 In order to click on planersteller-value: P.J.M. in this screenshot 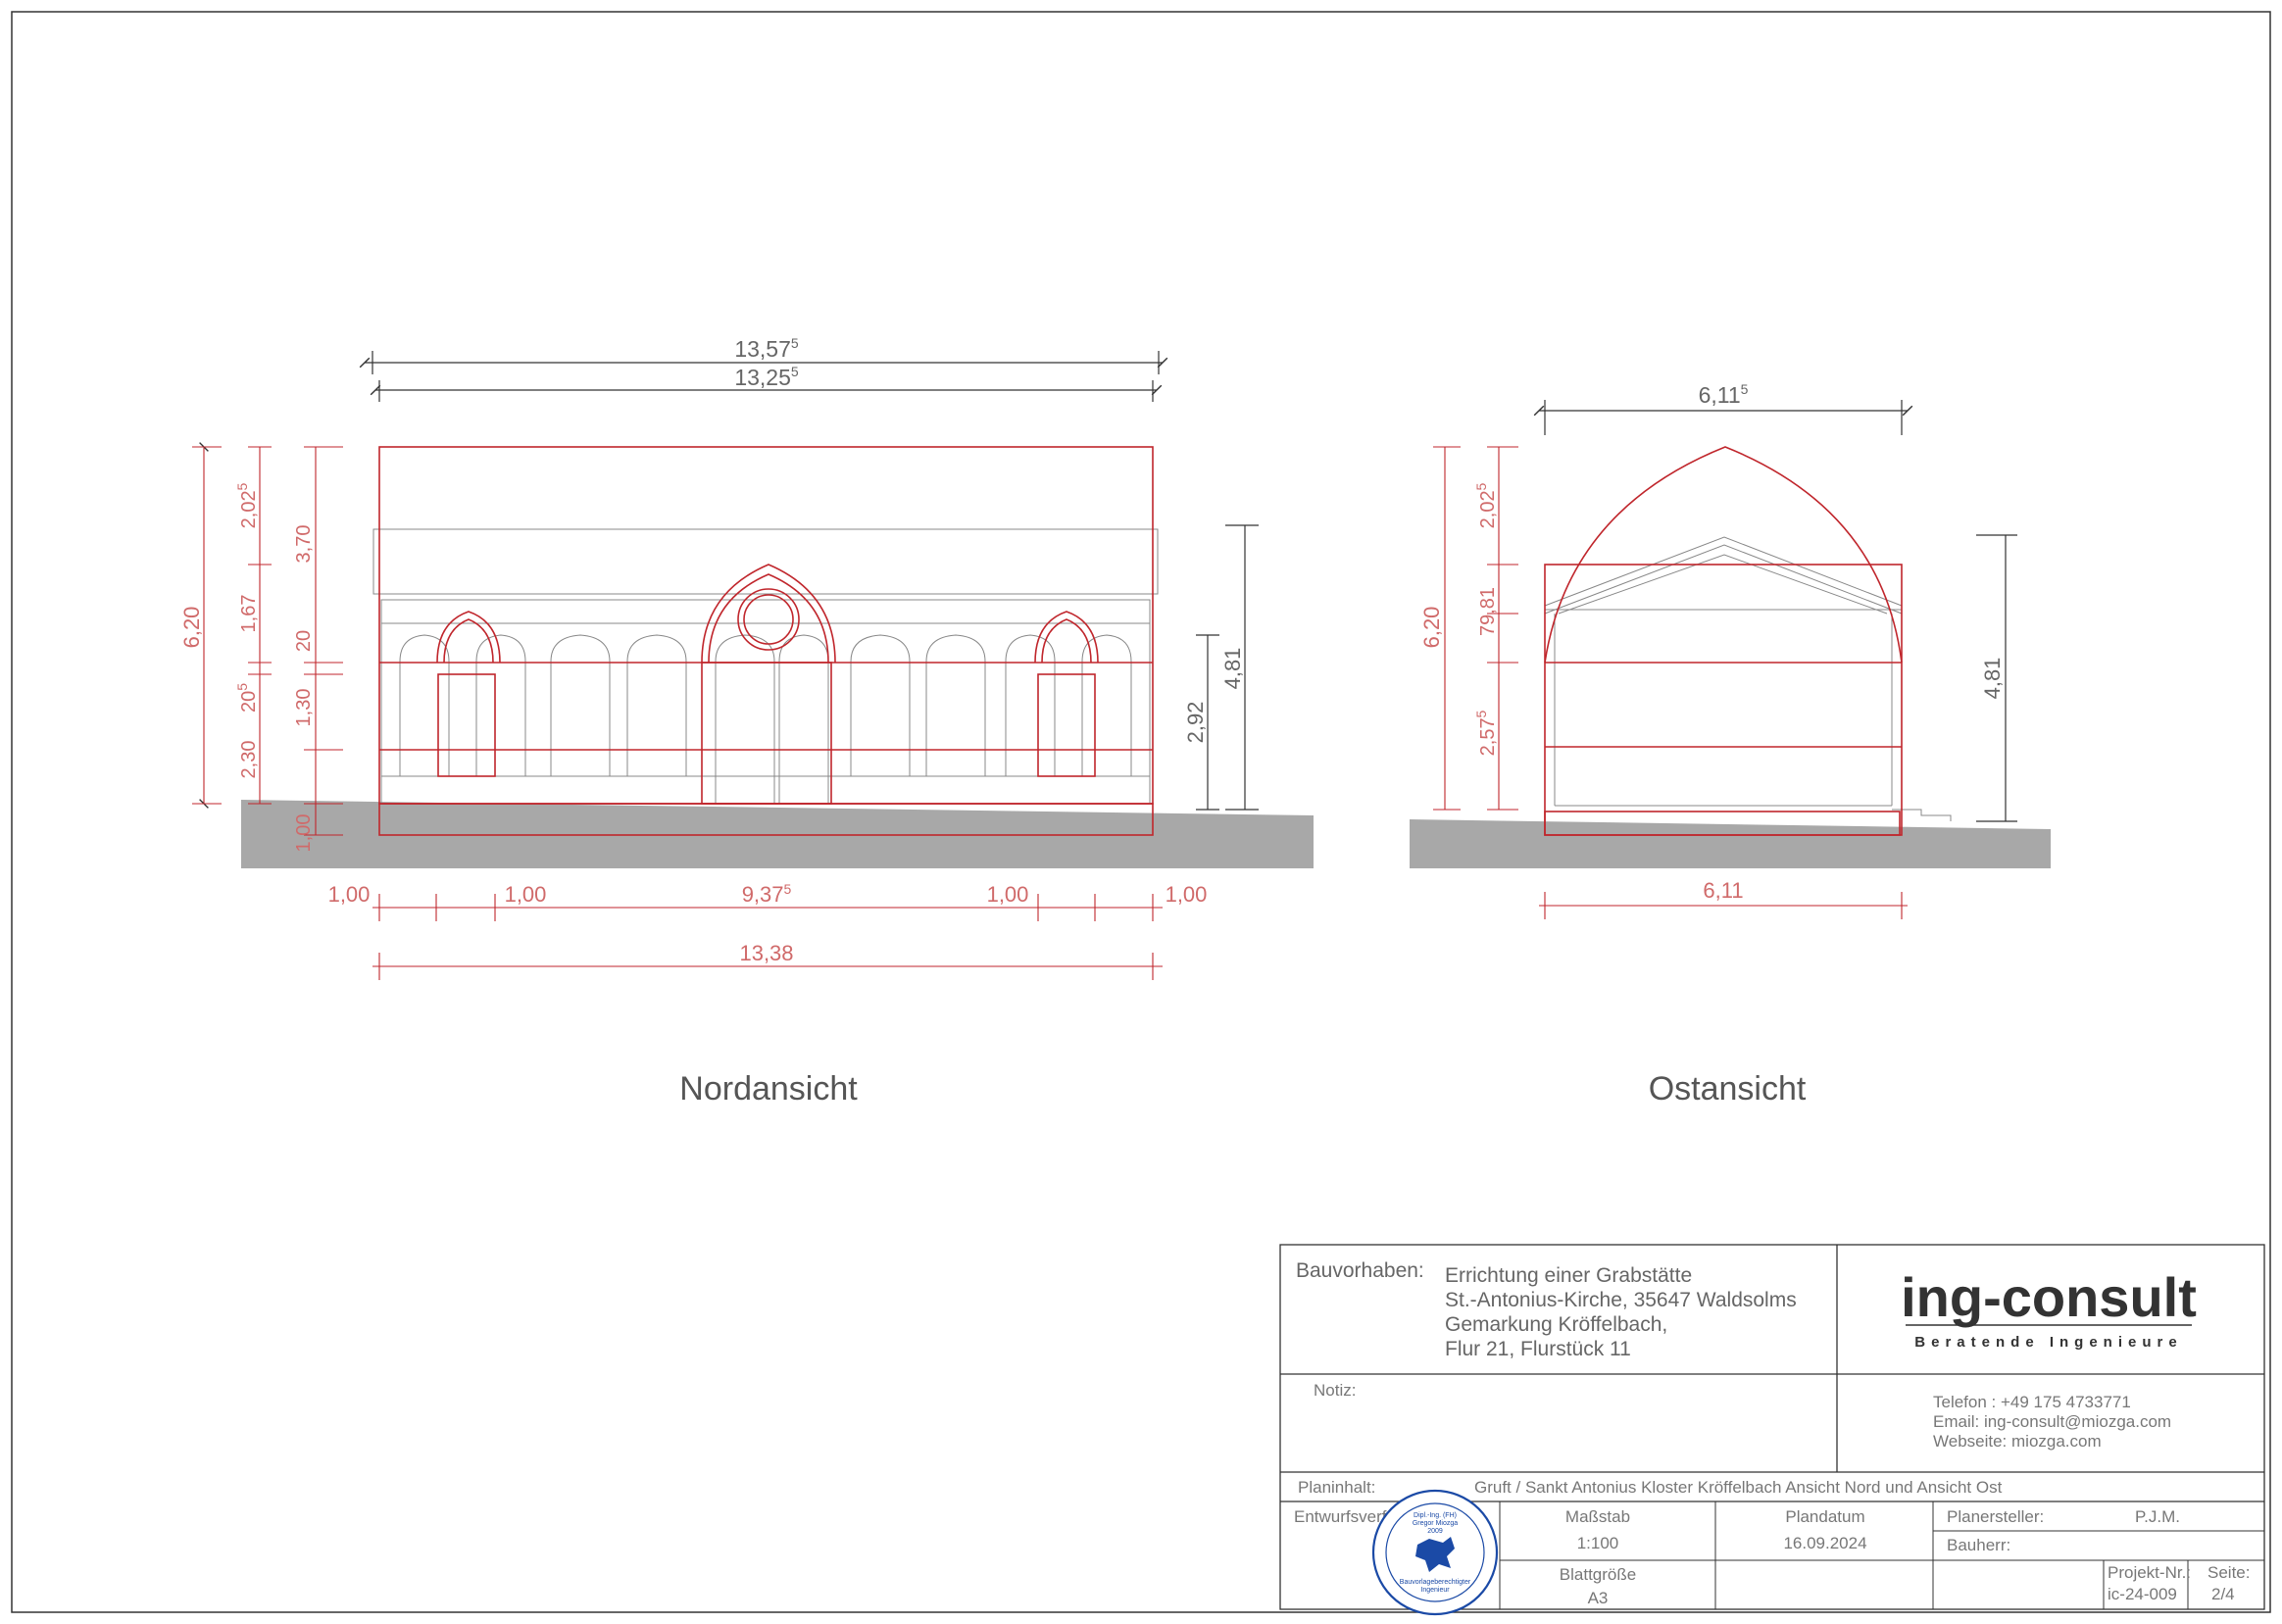, I will do `click(2157, 1516)`.